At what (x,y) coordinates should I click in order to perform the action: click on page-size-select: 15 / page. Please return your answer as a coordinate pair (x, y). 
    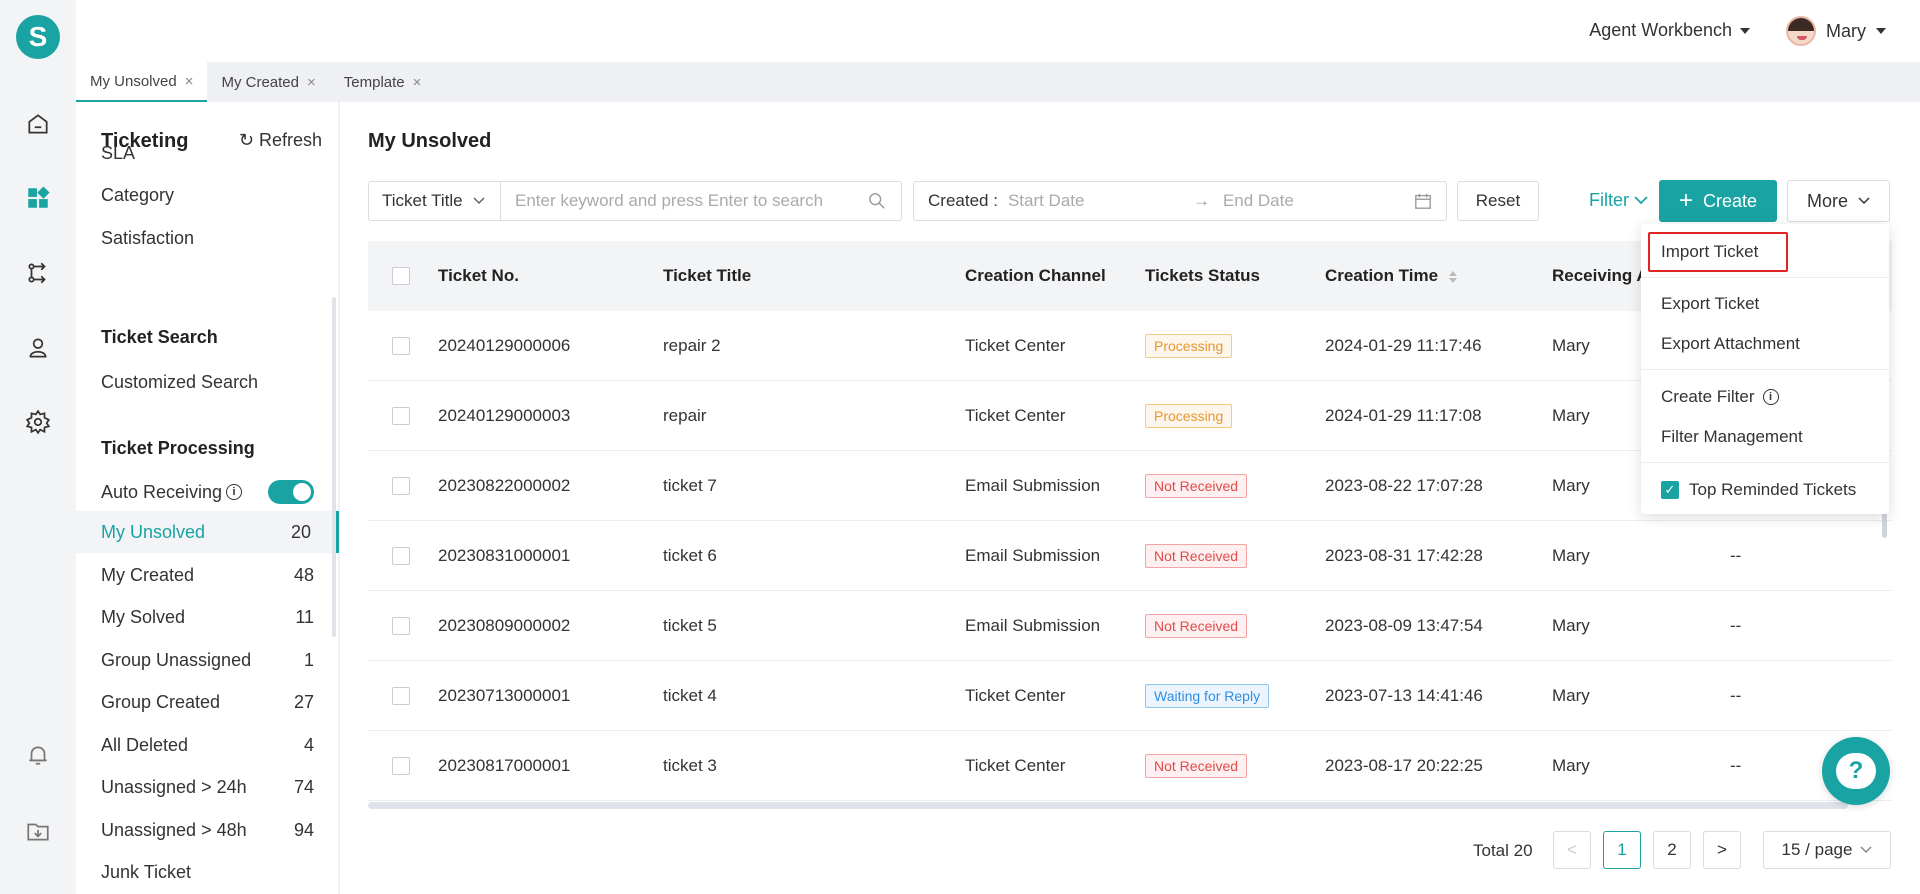
    Looking at the image, I should click on (1827, 850).